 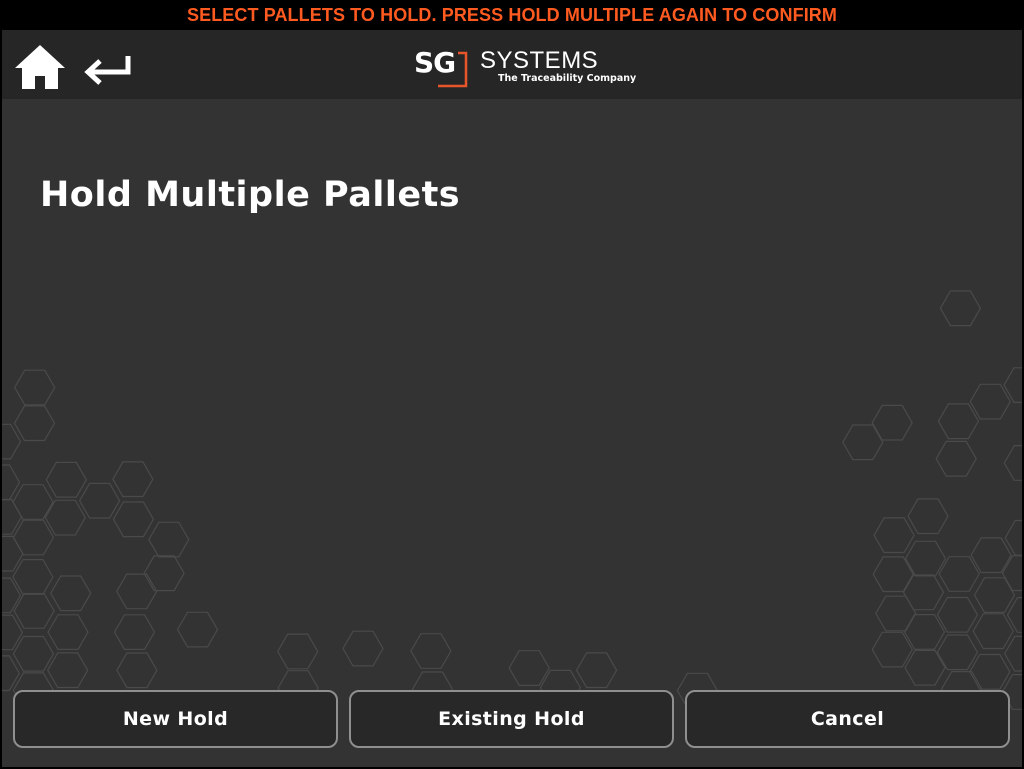 I want to click on page-title: Hold Multiple Pallets, so click(x=250, y=195).